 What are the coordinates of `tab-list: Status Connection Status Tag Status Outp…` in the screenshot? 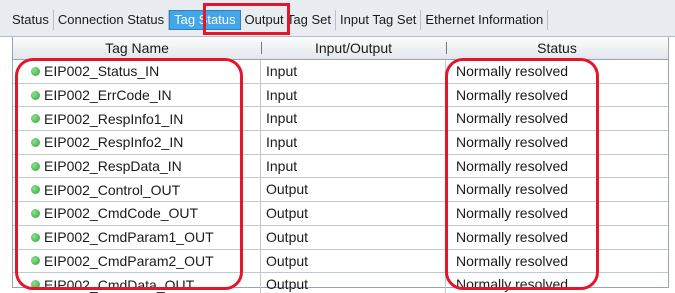 It's located at (280, 20).